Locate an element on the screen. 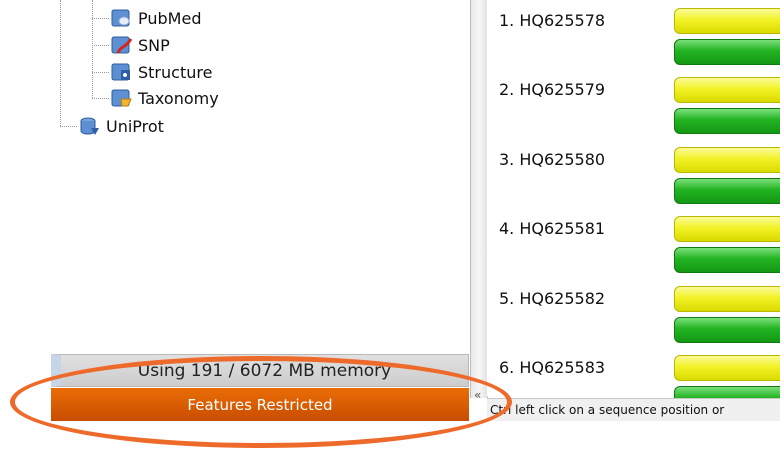  uniprot-db-icon is located at coordinates (90, 126).